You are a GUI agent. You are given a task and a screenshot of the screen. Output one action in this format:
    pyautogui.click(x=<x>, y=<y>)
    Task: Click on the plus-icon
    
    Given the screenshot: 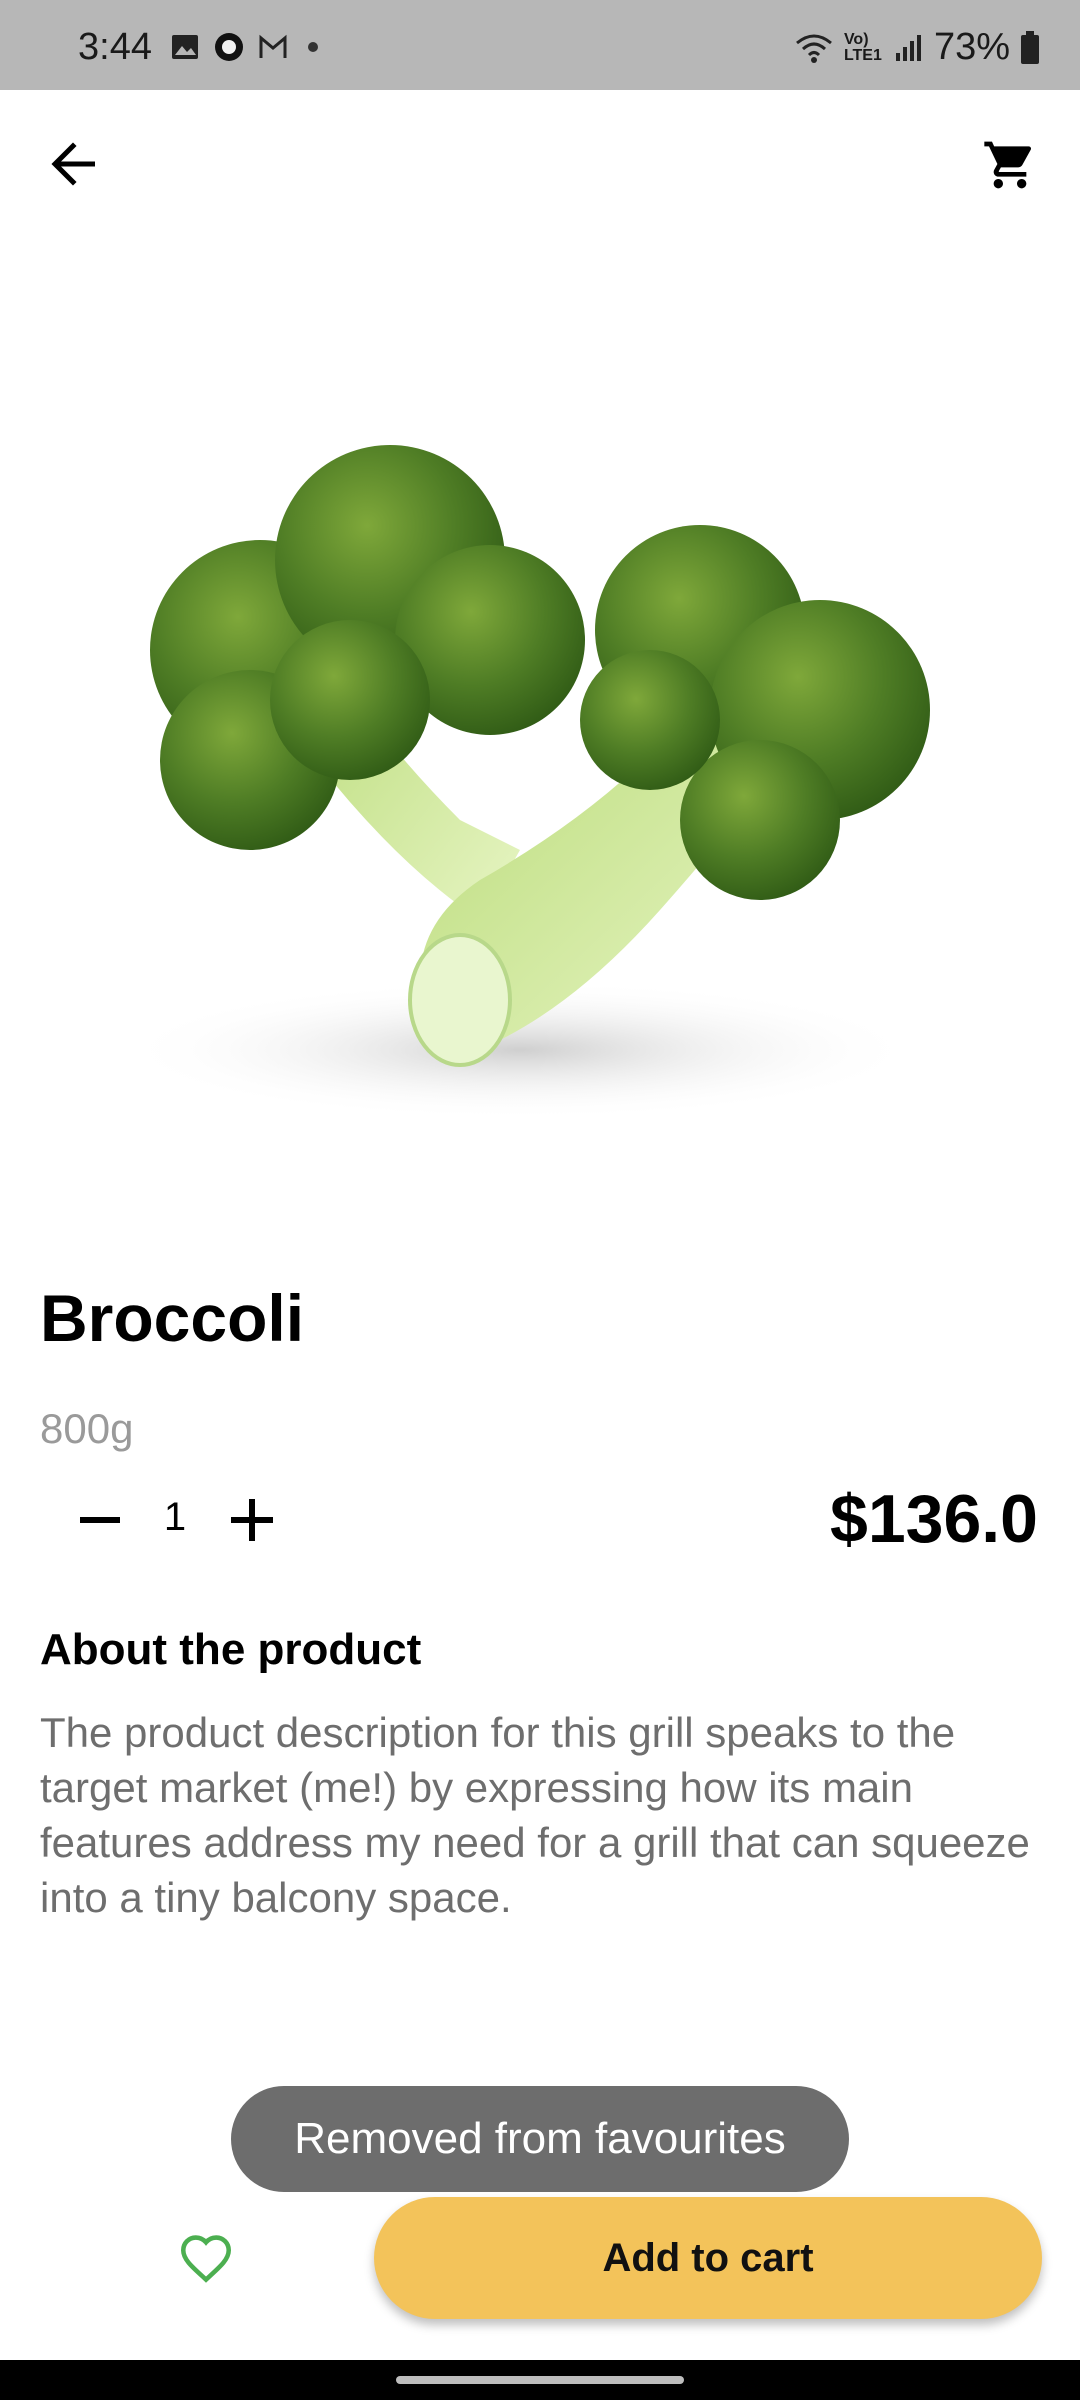 What is the action you would take?
    pyautogui.click(x=252, y=1520)
    